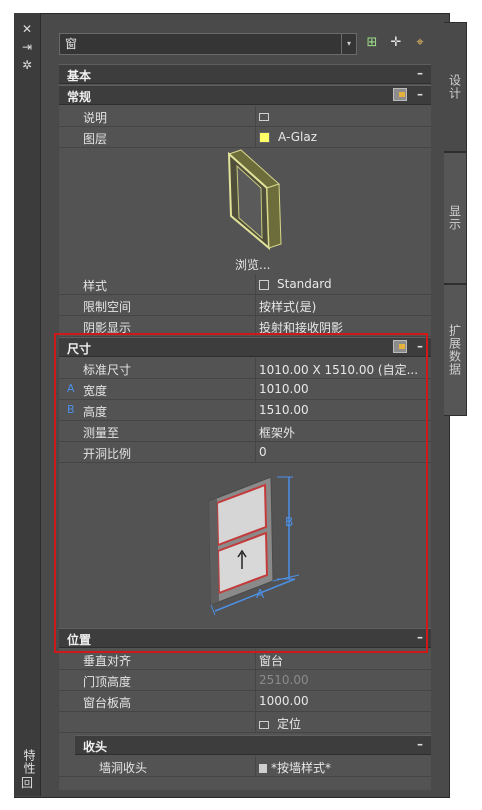  Describe the element at coordinates (289, 522) in the screenshot. I see `diagram-label-b: B` at that location.